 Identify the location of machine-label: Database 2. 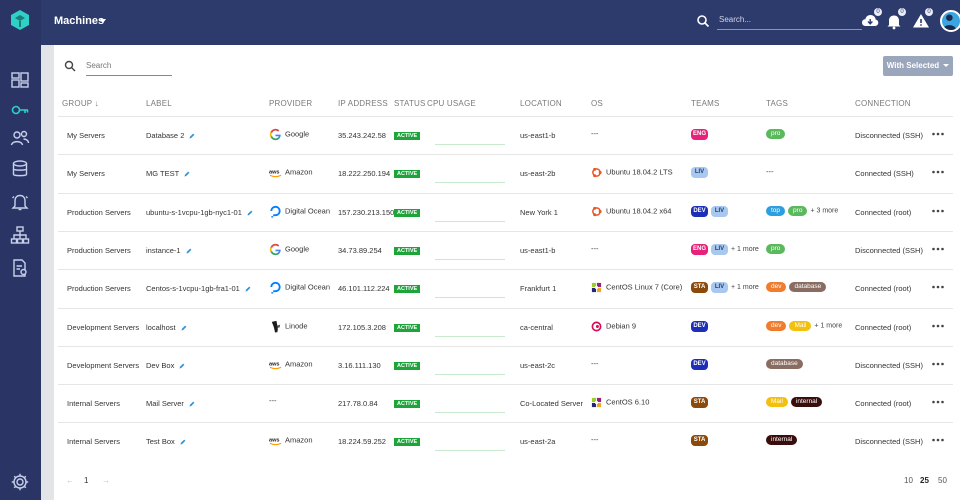
(165, 135).